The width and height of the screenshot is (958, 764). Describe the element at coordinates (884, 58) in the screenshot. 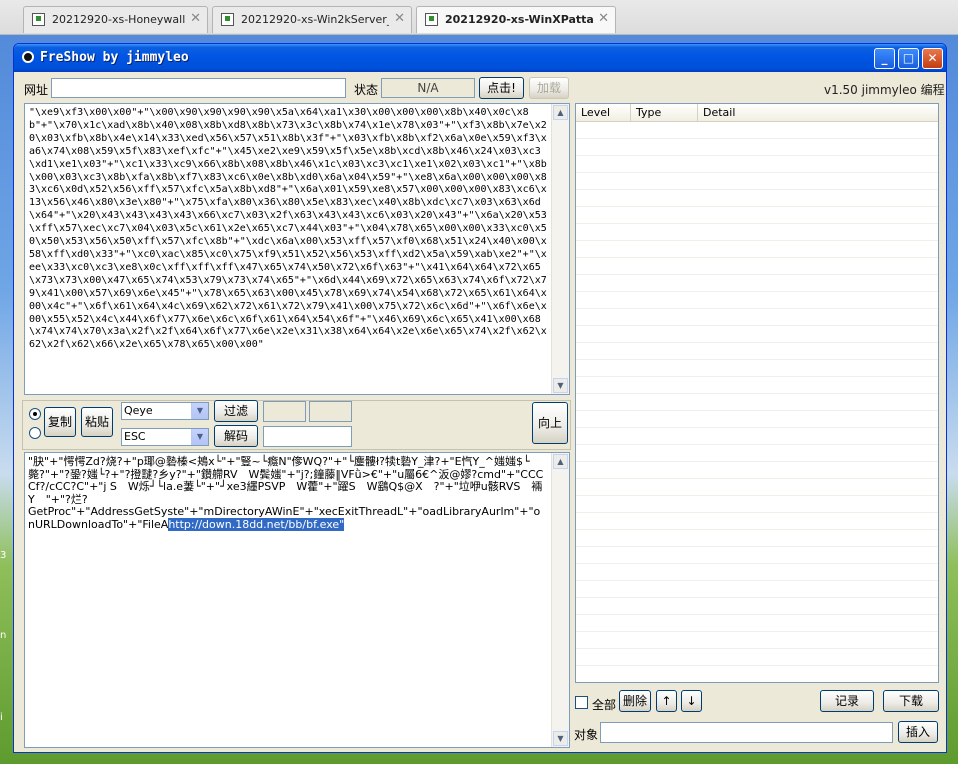

I see `minimize-button: _` at that location.